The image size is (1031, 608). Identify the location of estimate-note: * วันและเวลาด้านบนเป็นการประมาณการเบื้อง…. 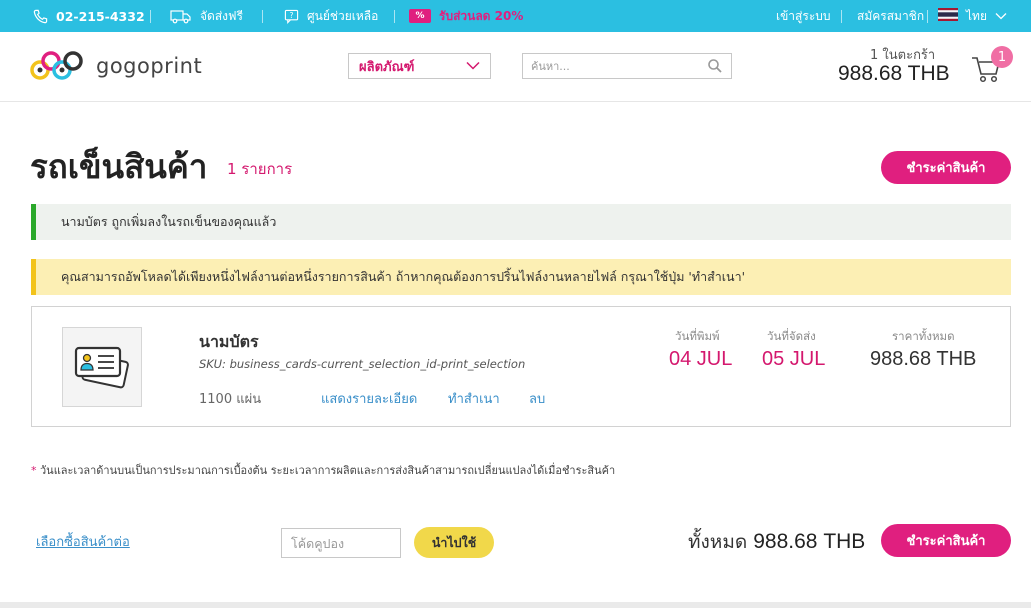
(323, 470).